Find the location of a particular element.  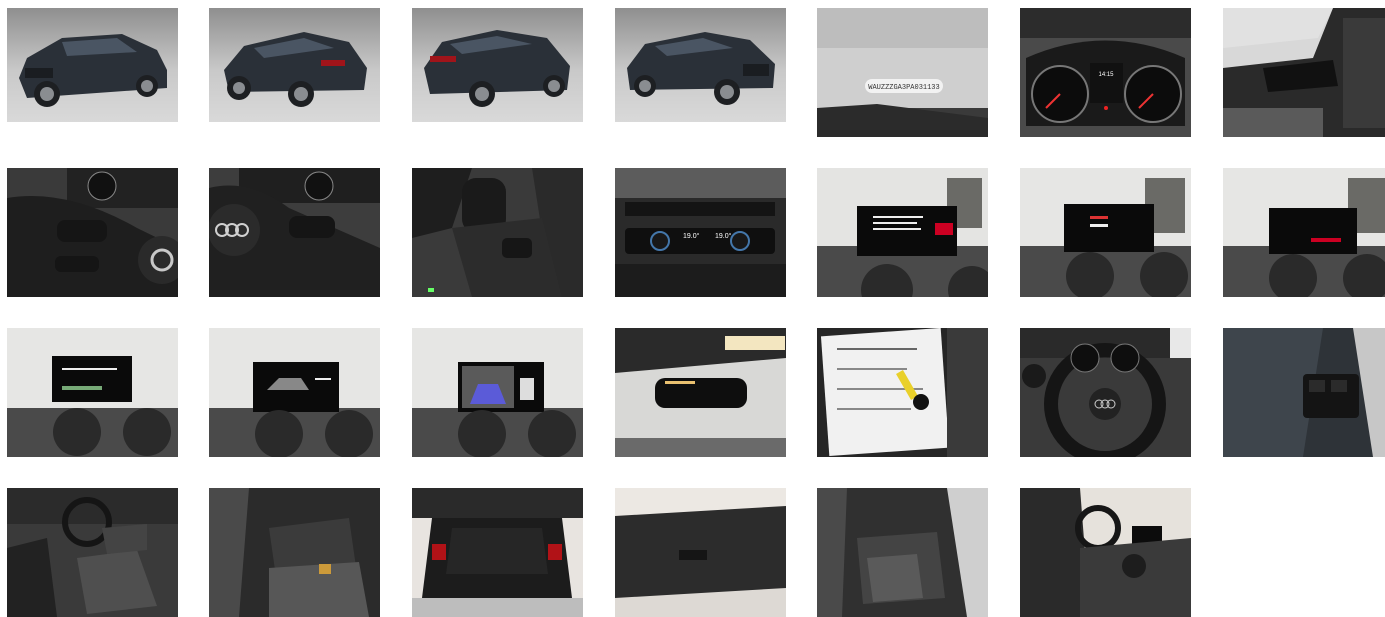

climate-temp-right: 19.0° is located at coordinates (723, 236).